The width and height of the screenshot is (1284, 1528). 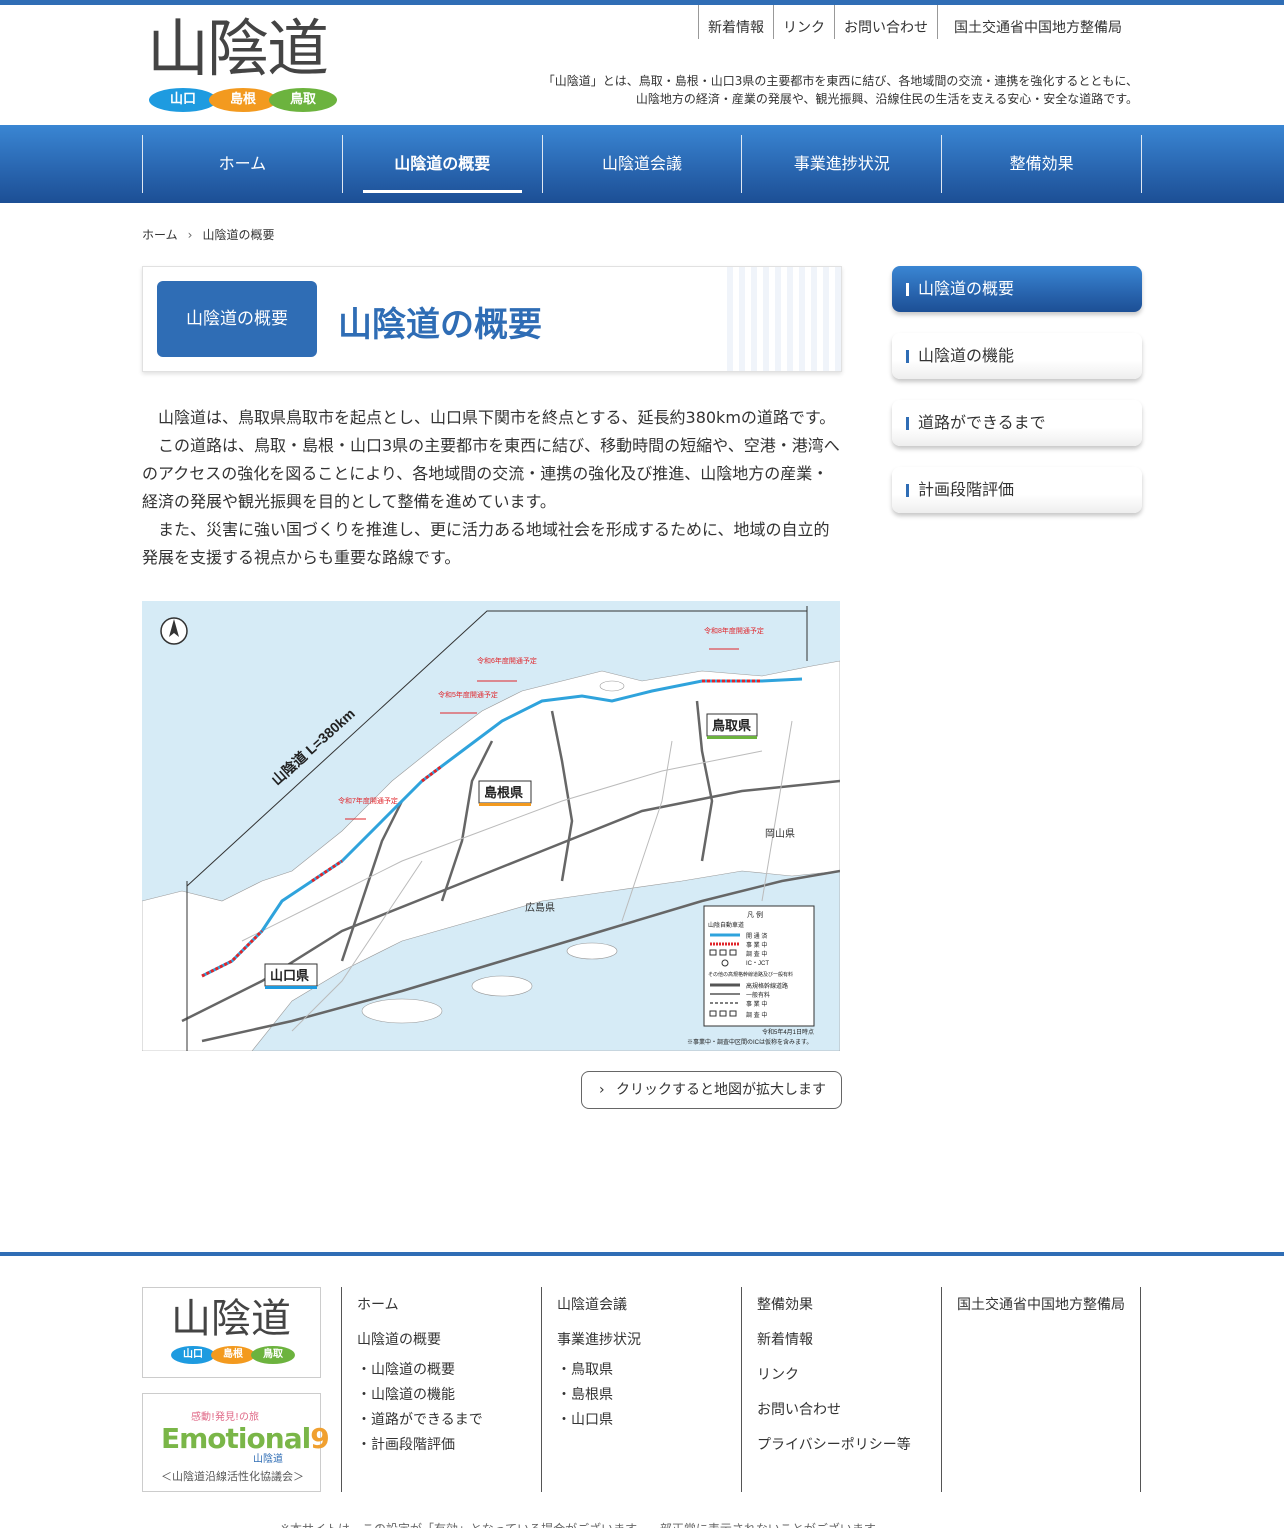 I want to click on page-title: 山陰道の概要, so click(x=440, y=325).